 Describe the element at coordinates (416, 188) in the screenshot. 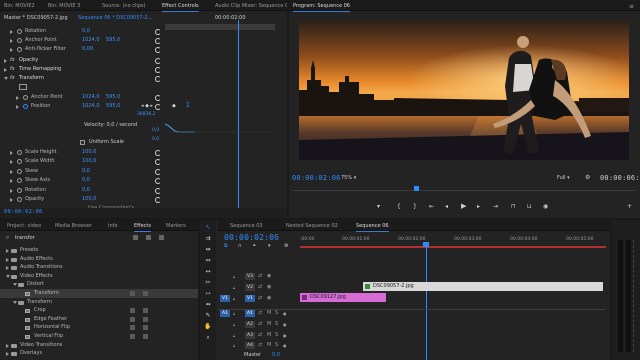

I see `scrubber-playhead` at that location.